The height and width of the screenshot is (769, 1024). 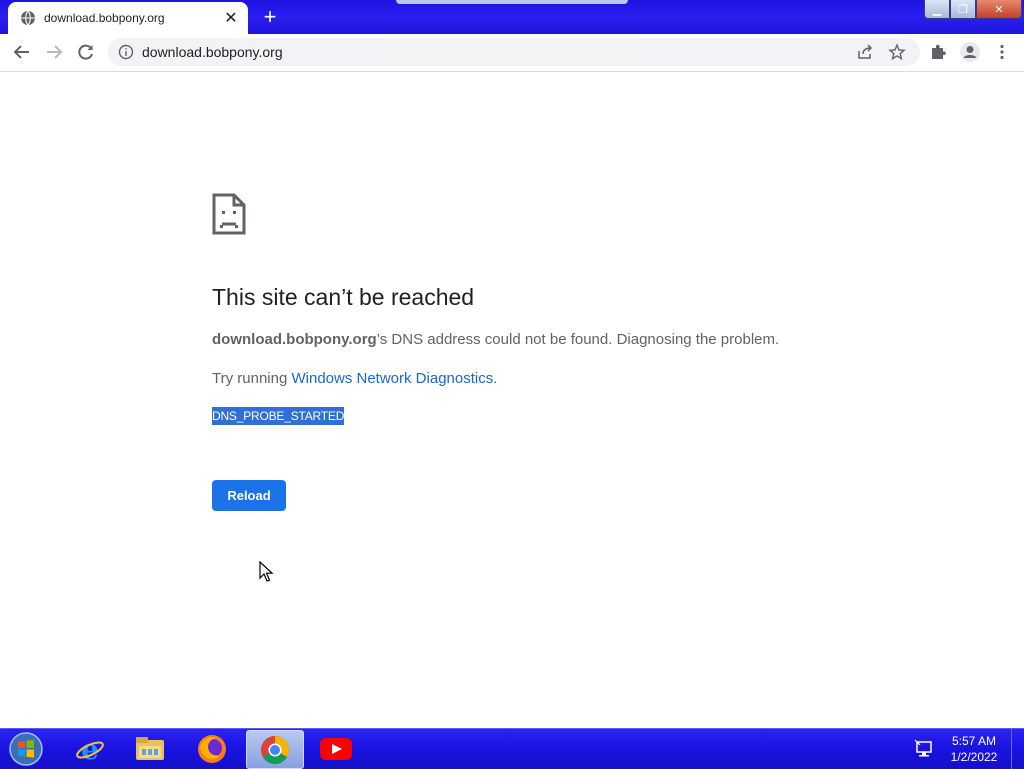 I want to click on minimize-icon: ▁, so click(x=937, y=9).